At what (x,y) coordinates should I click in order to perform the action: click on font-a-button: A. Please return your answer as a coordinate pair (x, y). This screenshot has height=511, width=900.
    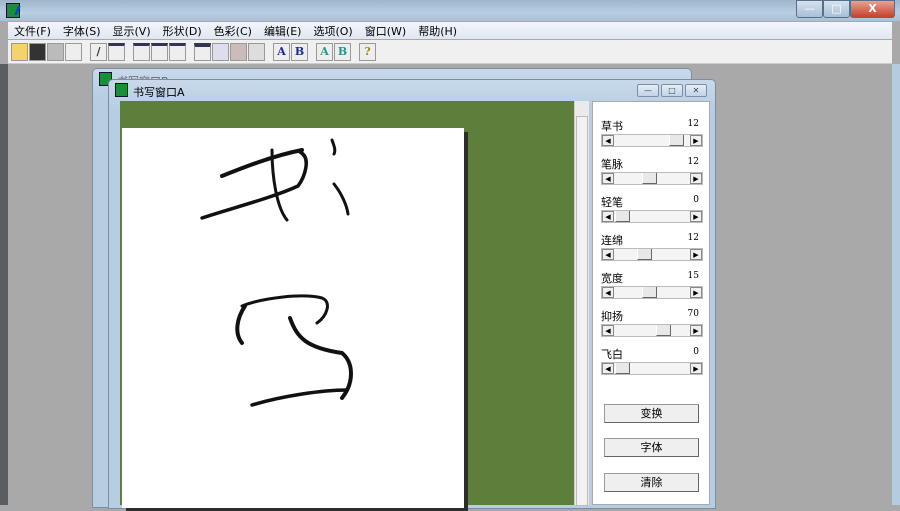
    Looking at the image, I should click on (281, 51).